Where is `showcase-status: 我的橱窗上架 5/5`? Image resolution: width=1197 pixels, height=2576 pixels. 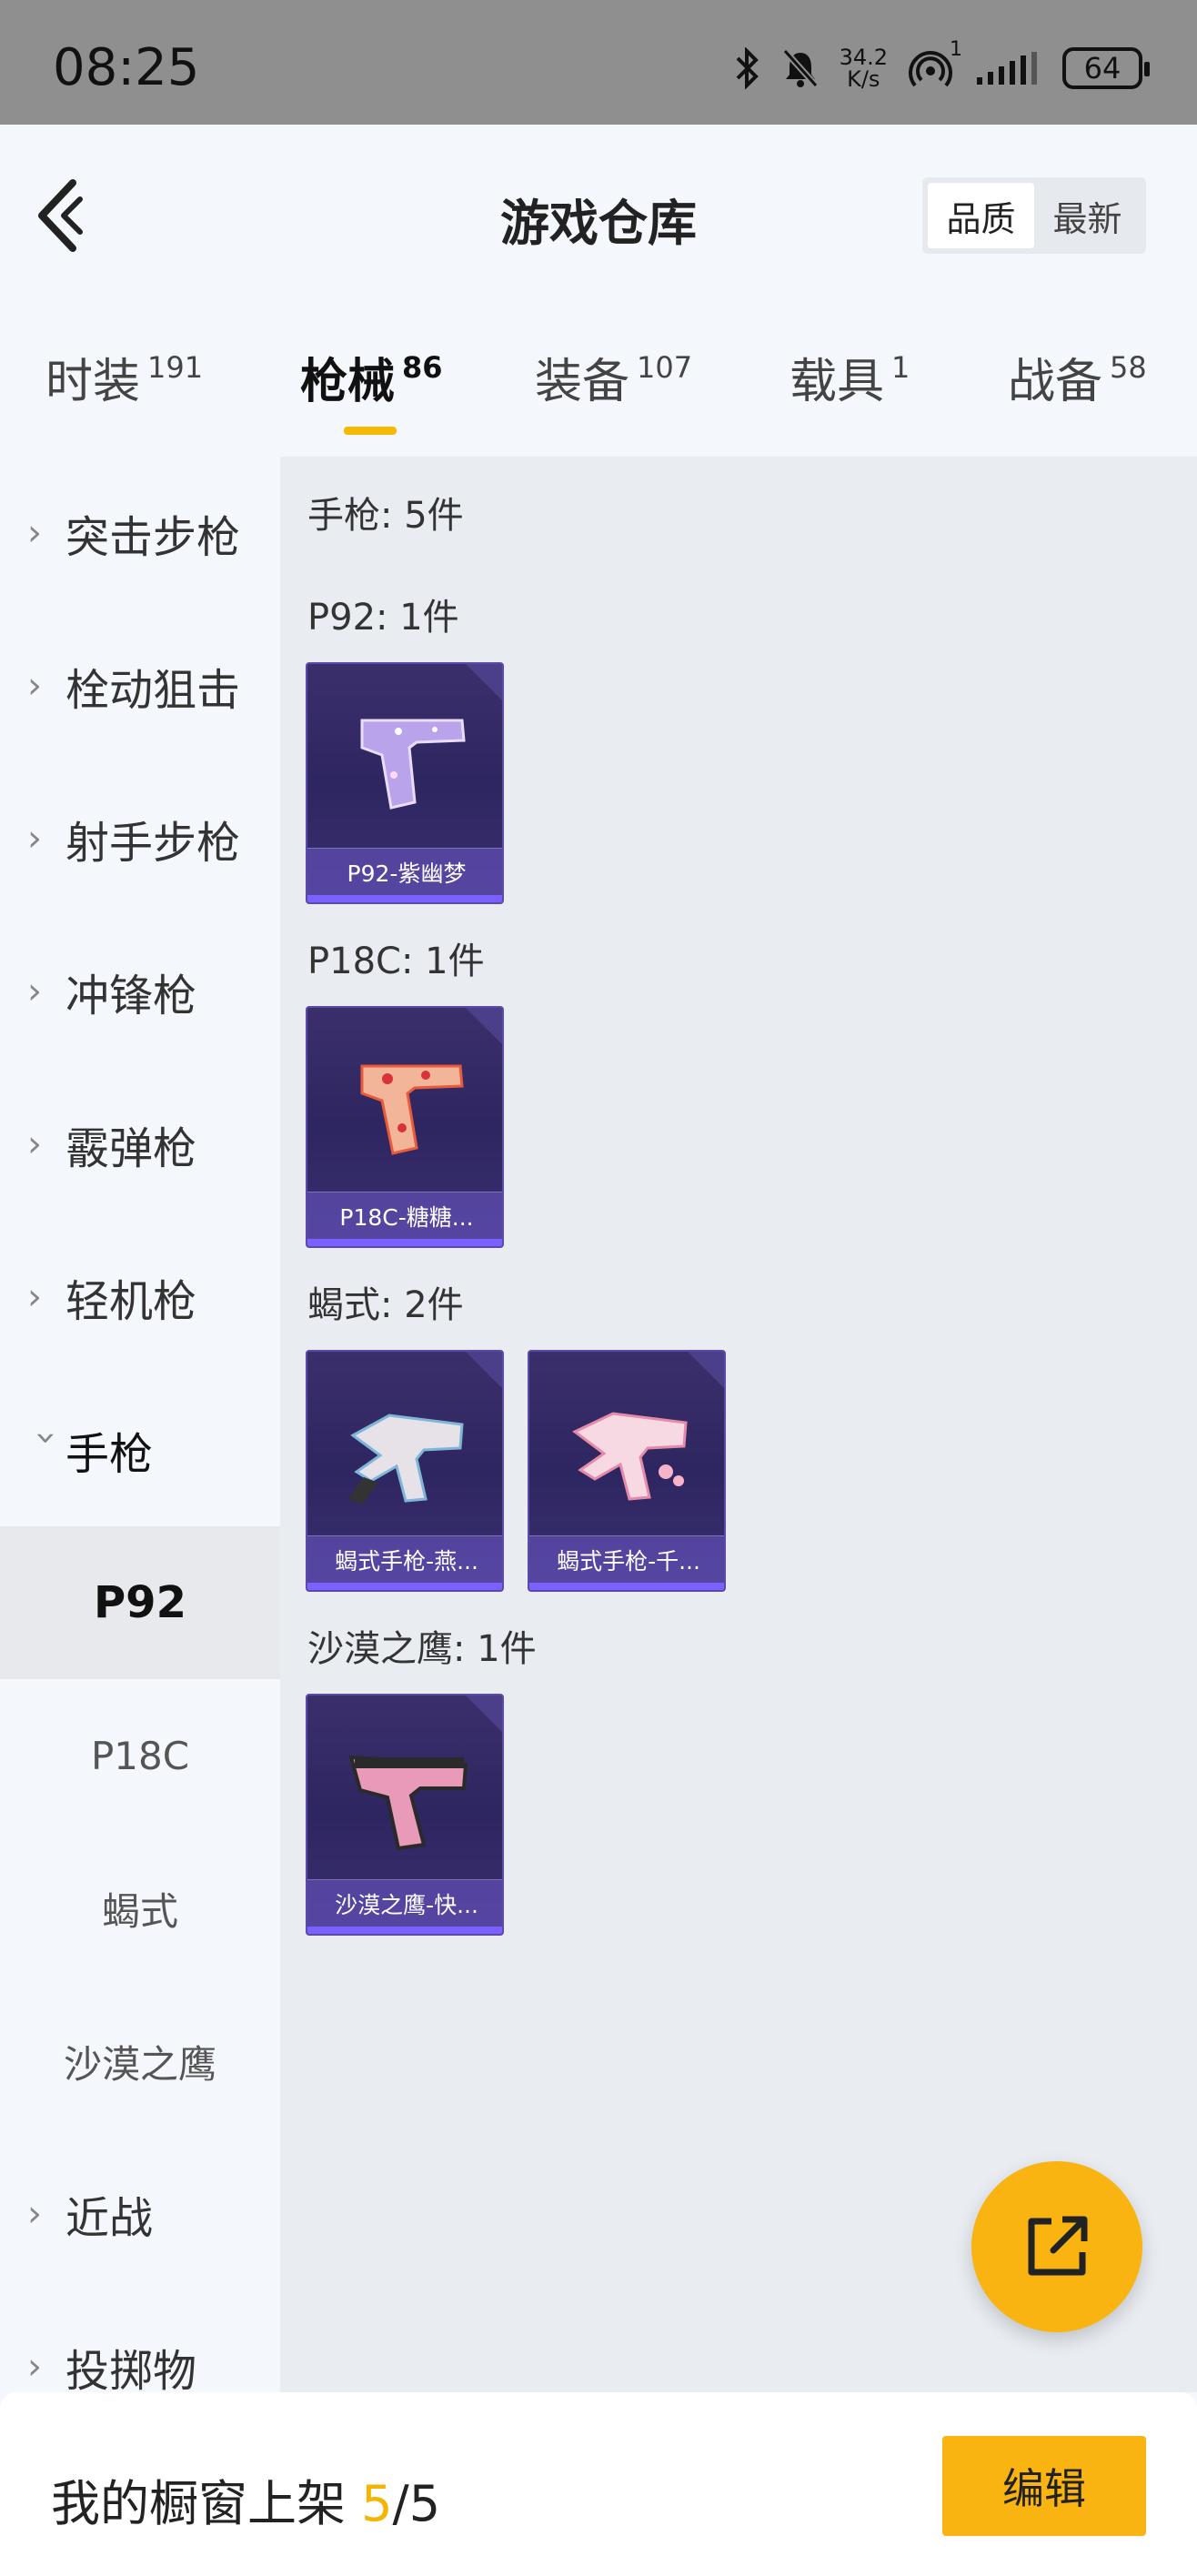 showcase-status: 我的橱窗上架 5/5 is located at coordinates (245, 2499).